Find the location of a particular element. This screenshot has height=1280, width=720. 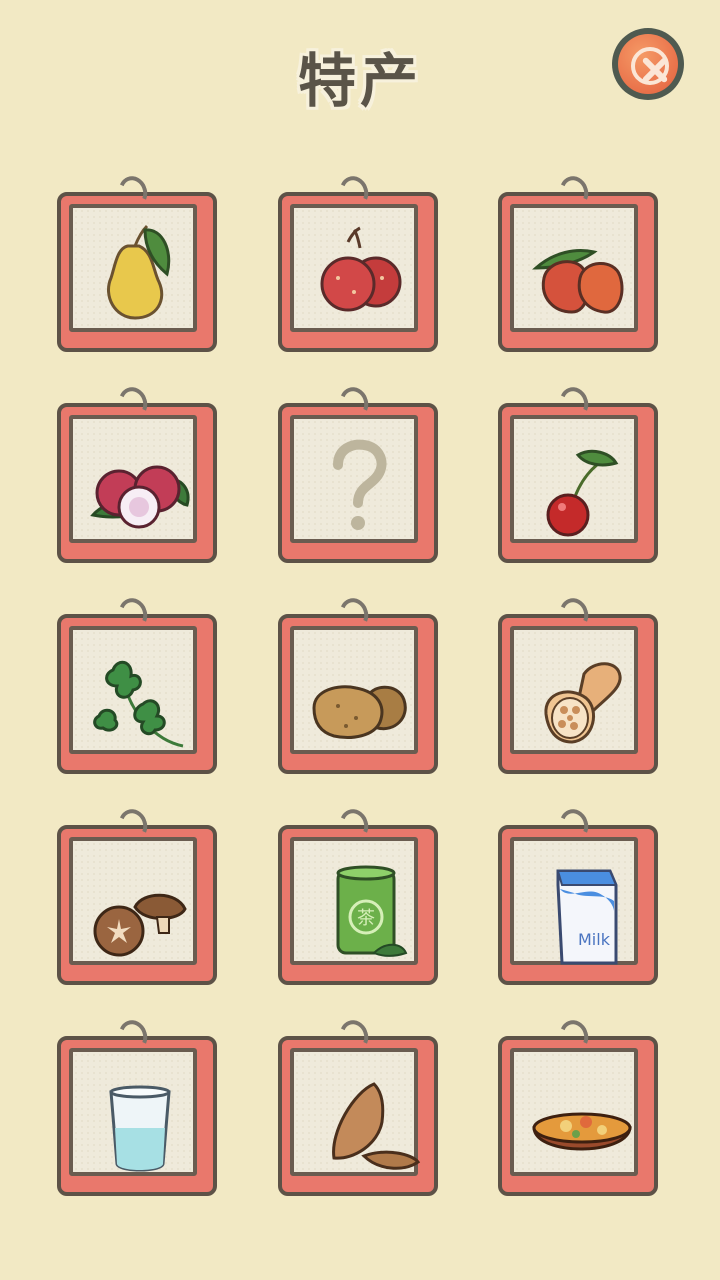

specialty-item-jujube is located at coordinates (578, 262).